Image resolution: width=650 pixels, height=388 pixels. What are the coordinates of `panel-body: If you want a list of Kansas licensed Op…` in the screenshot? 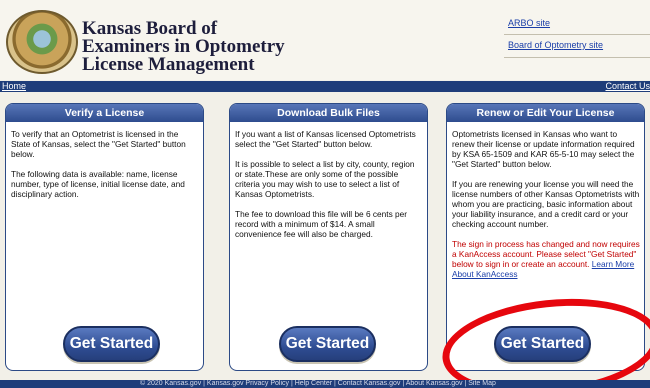 It's located at (329, 189).